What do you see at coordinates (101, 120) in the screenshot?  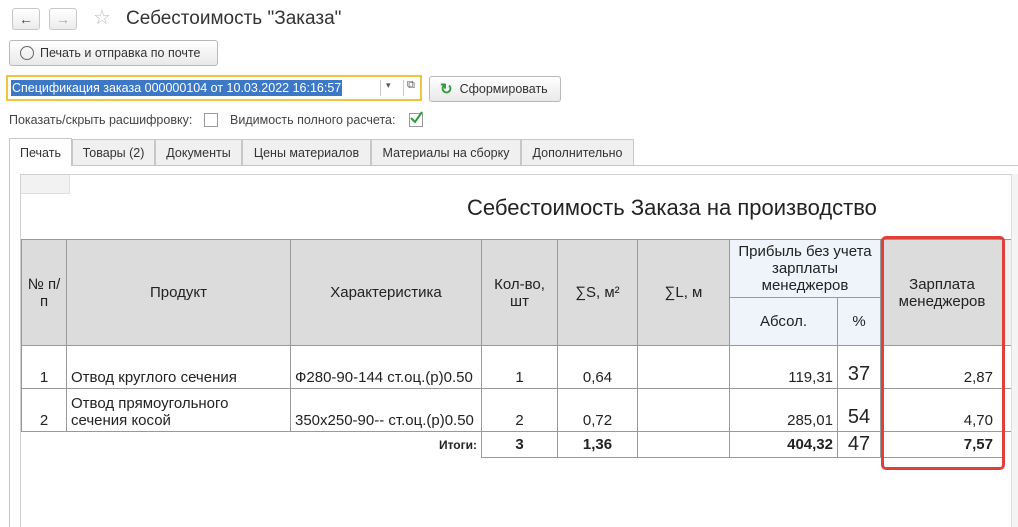 I see `toggle-details-label: Показать/скрыть расшифровку:` at bounding box center [101, 120].